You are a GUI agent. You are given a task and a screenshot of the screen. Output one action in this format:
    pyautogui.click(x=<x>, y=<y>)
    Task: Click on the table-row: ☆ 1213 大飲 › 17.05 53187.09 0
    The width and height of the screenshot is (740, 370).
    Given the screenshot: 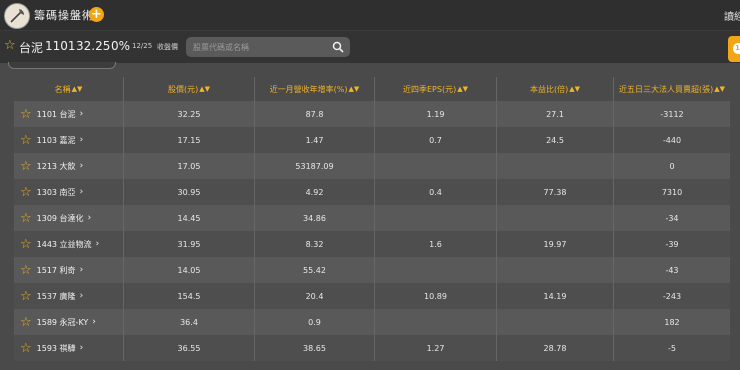 What is the action you would take?
    pyautogui.click(x=372, y=166)
    